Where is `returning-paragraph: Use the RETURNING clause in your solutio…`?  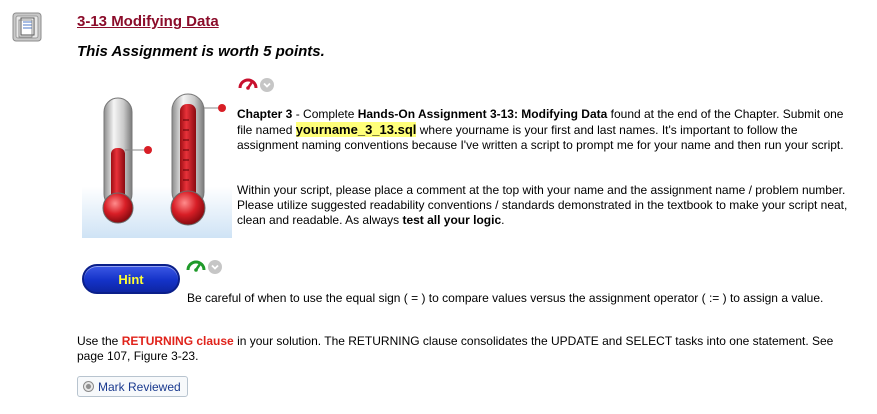
returning-paragraph: Use the RETURNING clause in your solutio… is located at coordinates (457, 349).